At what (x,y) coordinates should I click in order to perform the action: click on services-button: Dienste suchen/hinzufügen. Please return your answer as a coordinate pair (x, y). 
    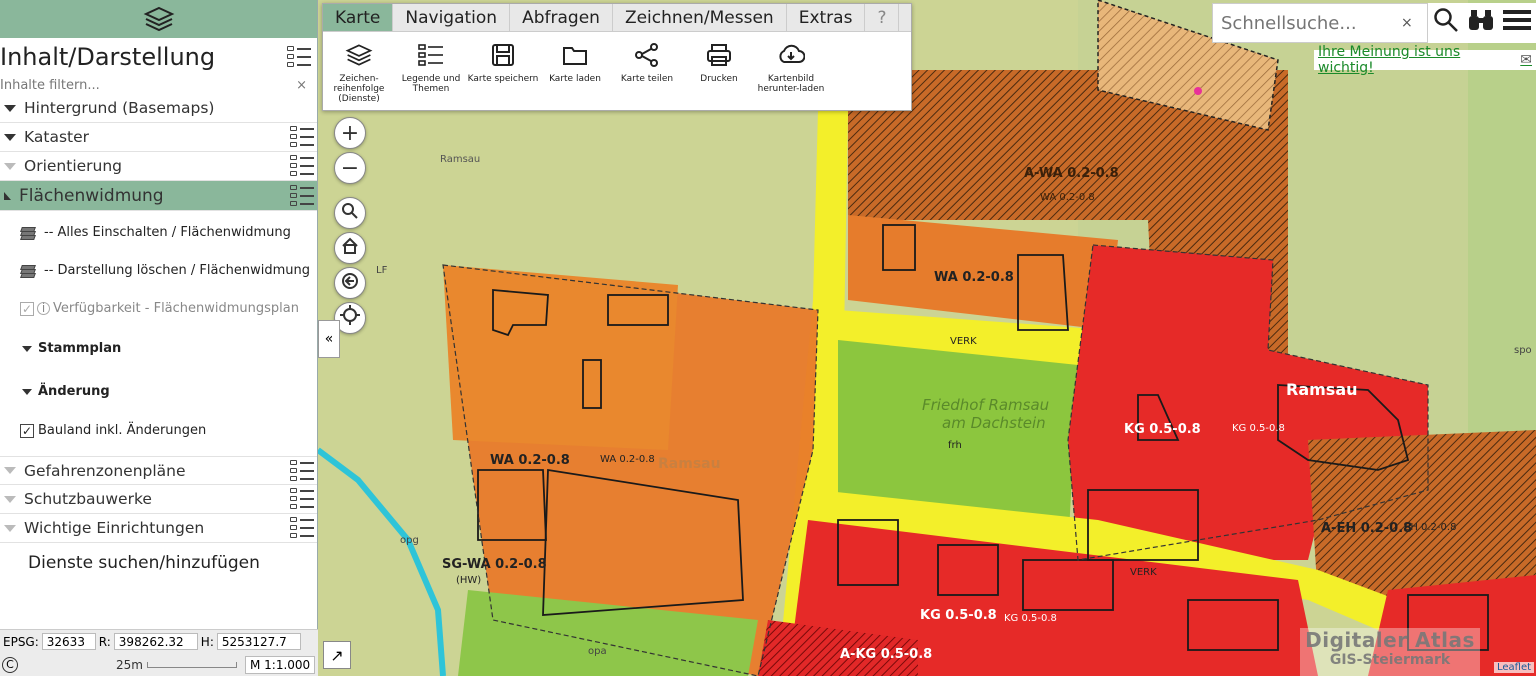
    Looking at the image, I should click on (158, 563).